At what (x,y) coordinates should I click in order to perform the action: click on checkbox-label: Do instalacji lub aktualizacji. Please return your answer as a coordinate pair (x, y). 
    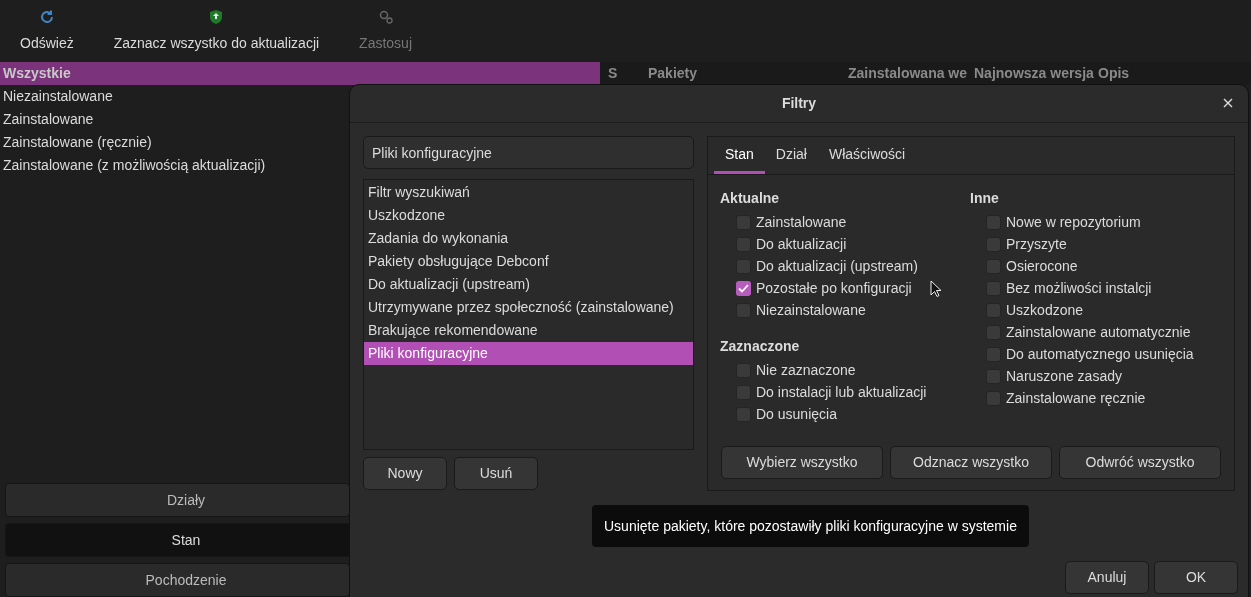
    Looking at the image, I should click on (841, 392).